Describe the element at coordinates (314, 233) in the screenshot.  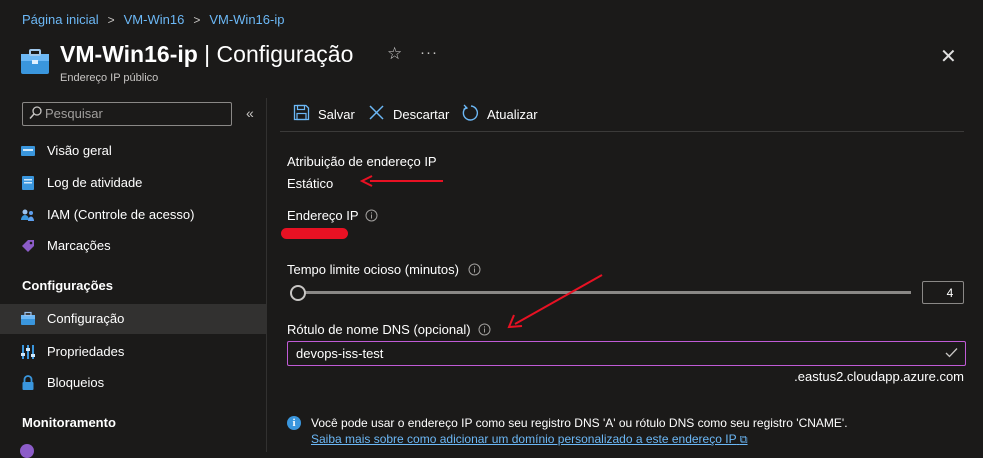
I see `redaction-mark` at that location.